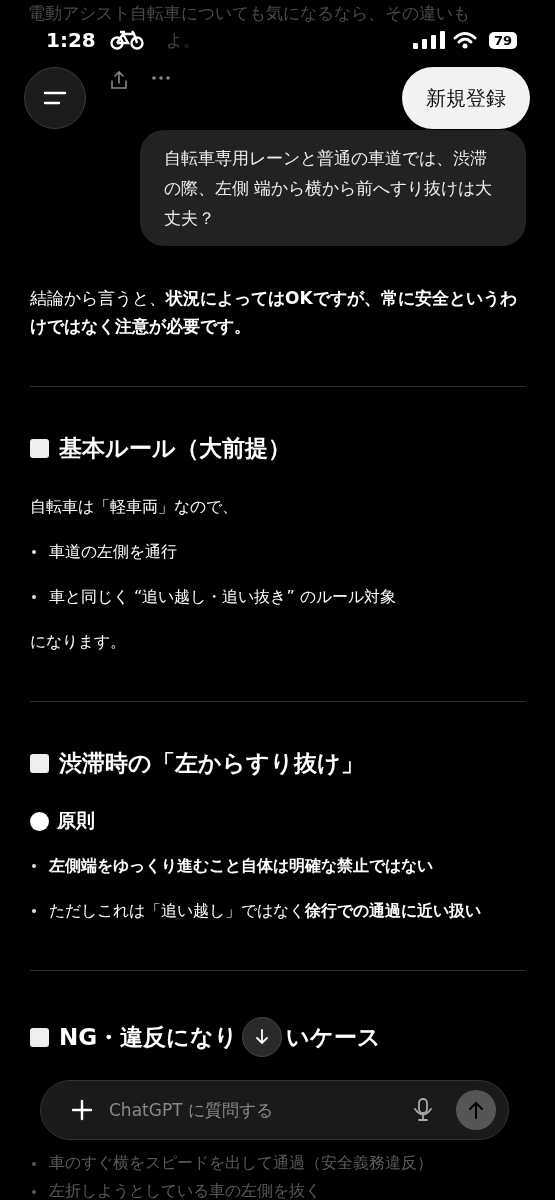 Image resolution: width=555 pixels, height=1200 pixels. I want to click on more-icon, so click(161, 78).